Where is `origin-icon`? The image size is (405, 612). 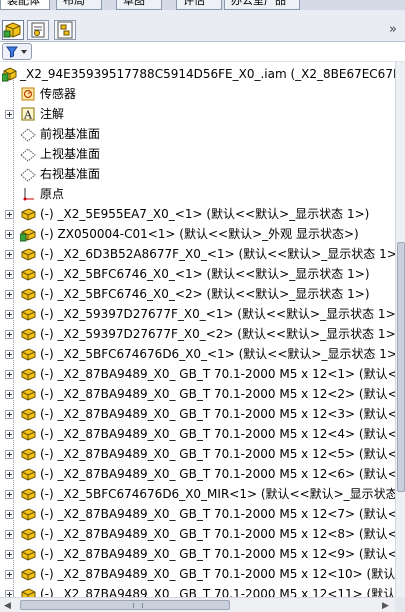
origin-icon is located at coordinates (28, 194).